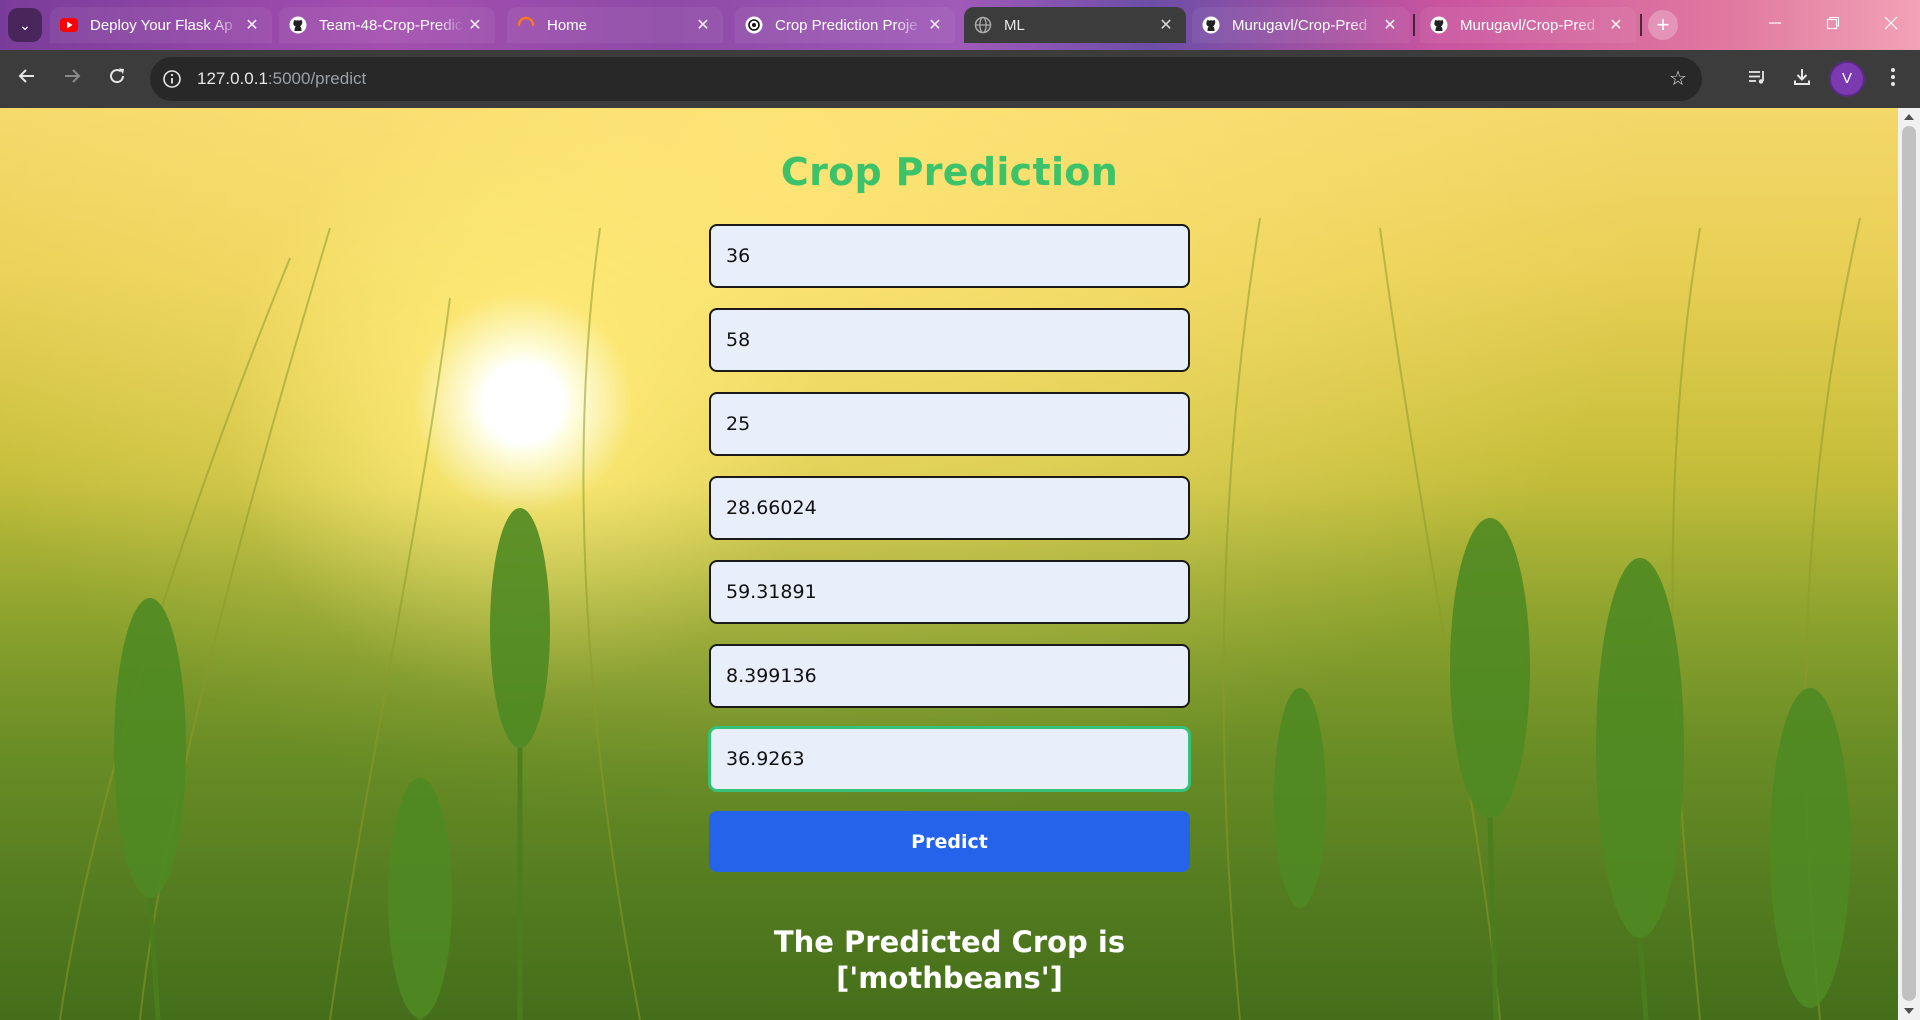  Describe the element at coordinates (1075, 25) in the screenshot. I see `tab-ml: ML ✕` at that location.